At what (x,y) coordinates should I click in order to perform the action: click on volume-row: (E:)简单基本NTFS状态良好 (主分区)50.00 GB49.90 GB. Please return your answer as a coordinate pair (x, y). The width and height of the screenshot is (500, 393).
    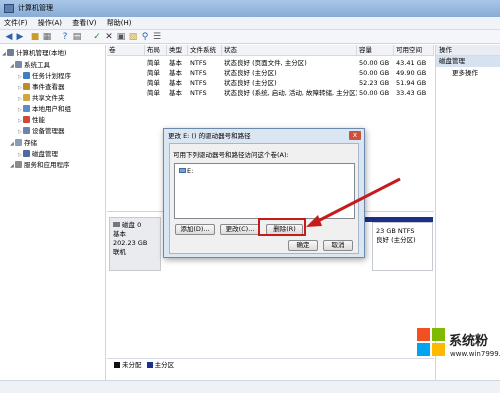
    Looking at the image, I should click on (270, 73).